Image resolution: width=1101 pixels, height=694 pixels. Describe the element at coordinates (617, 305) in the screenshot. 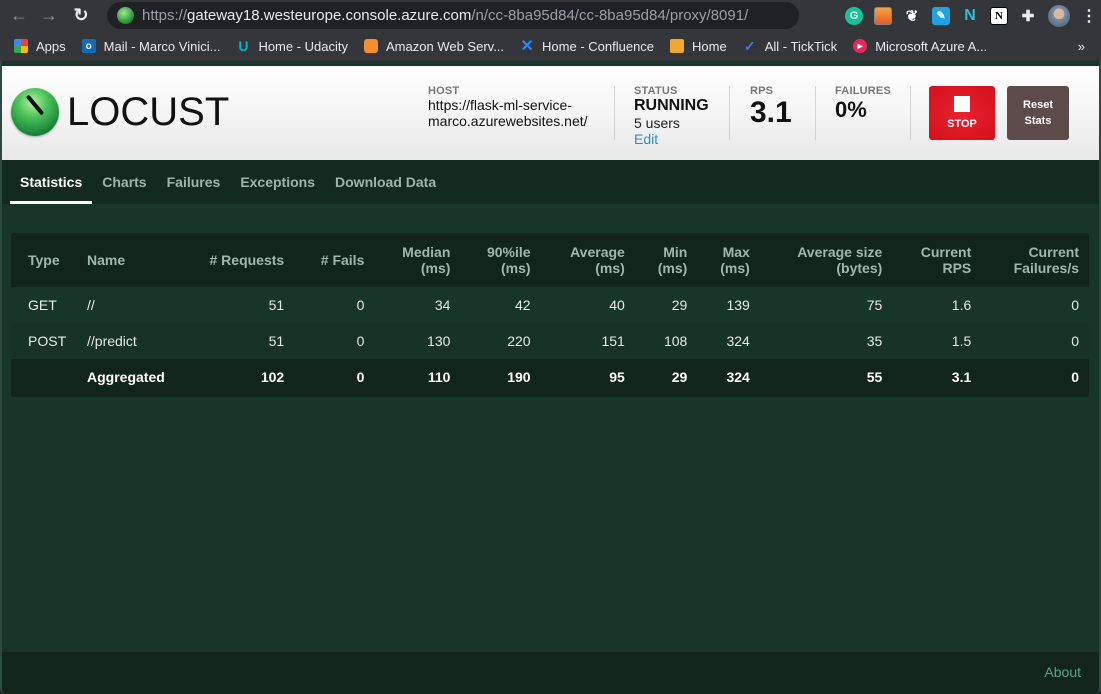

I see `cell-average: 40` at that location.